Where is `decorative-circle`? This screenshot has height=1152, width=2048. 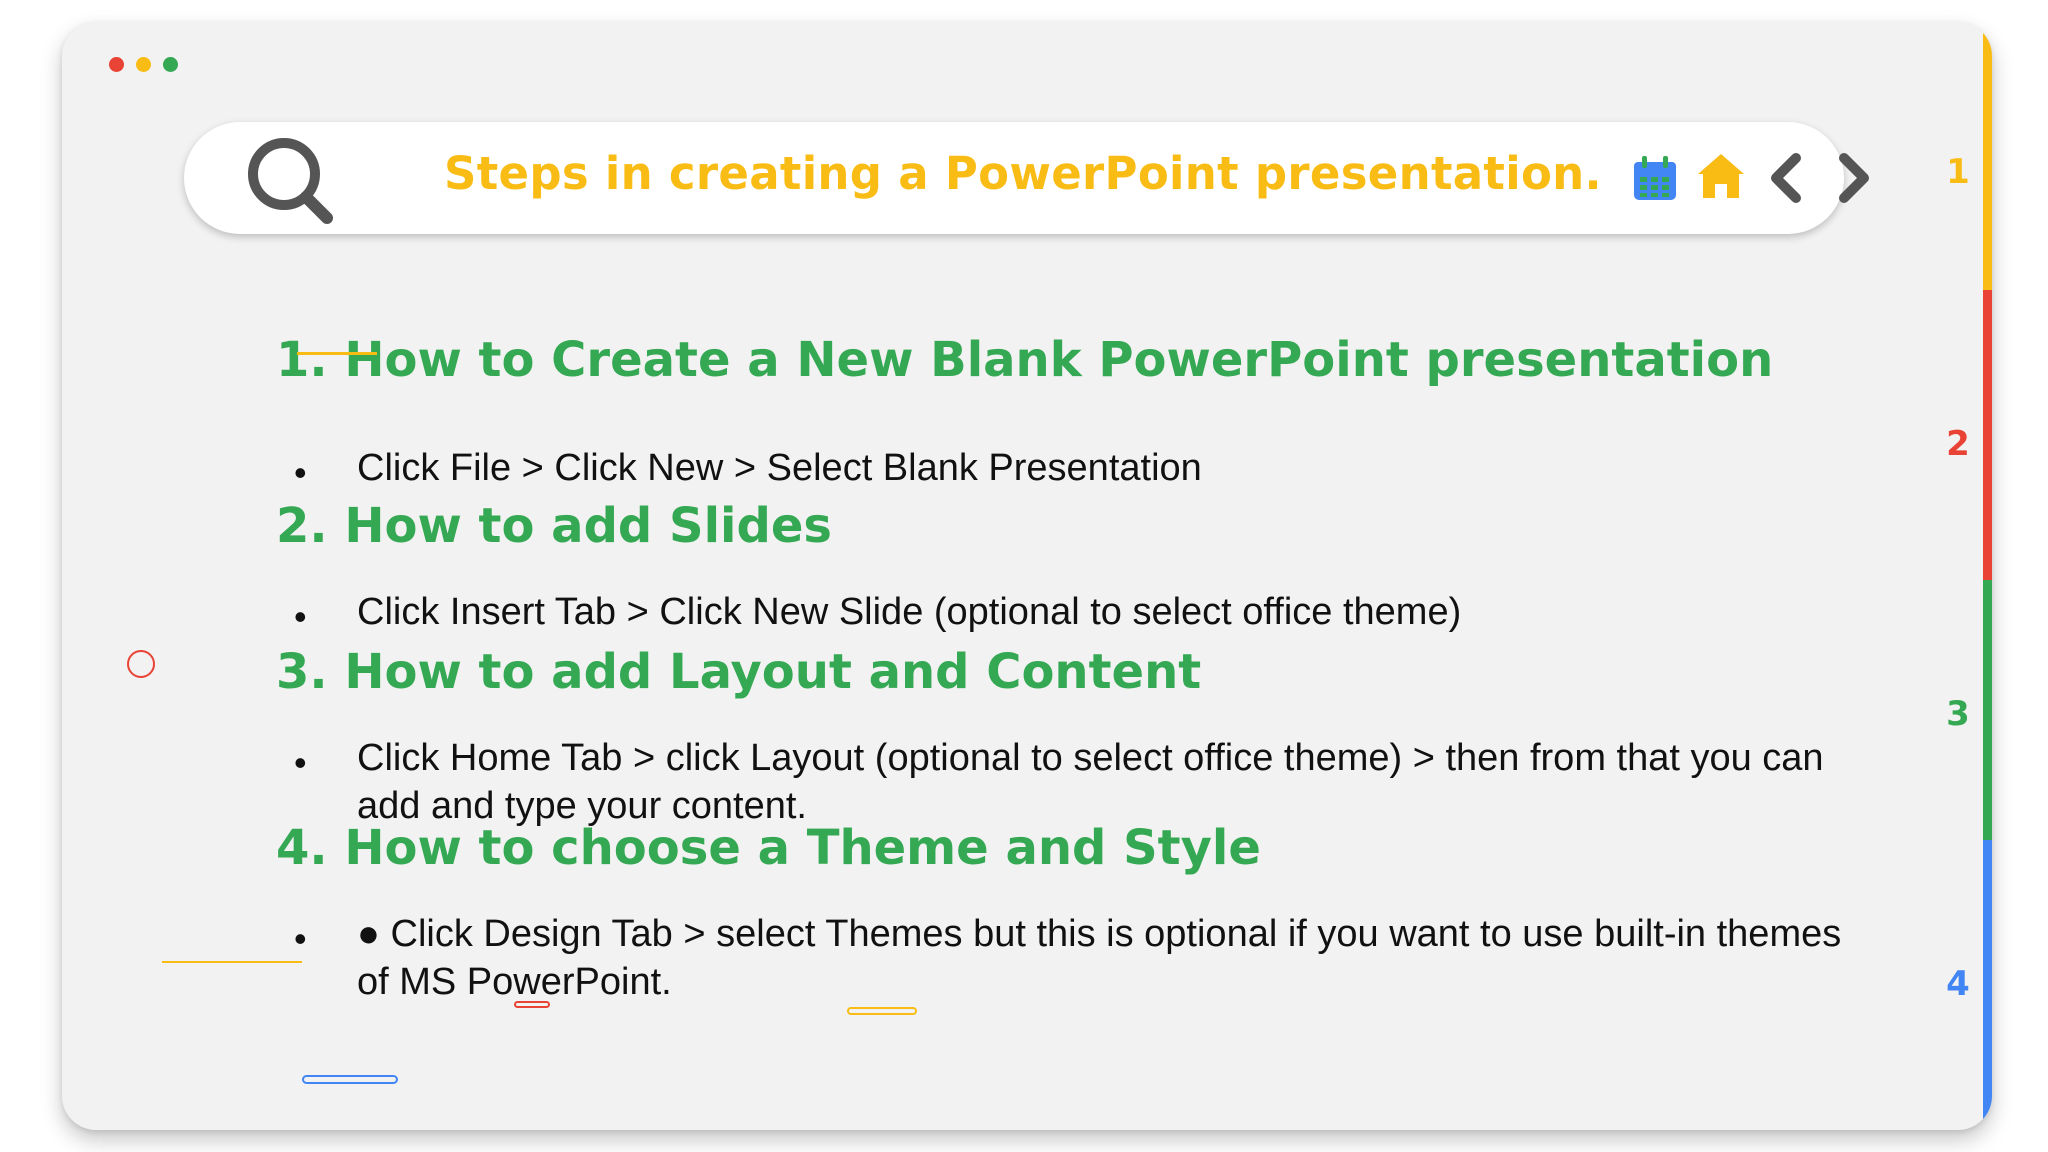
decorative-circle is located at coordinates (141, 664).